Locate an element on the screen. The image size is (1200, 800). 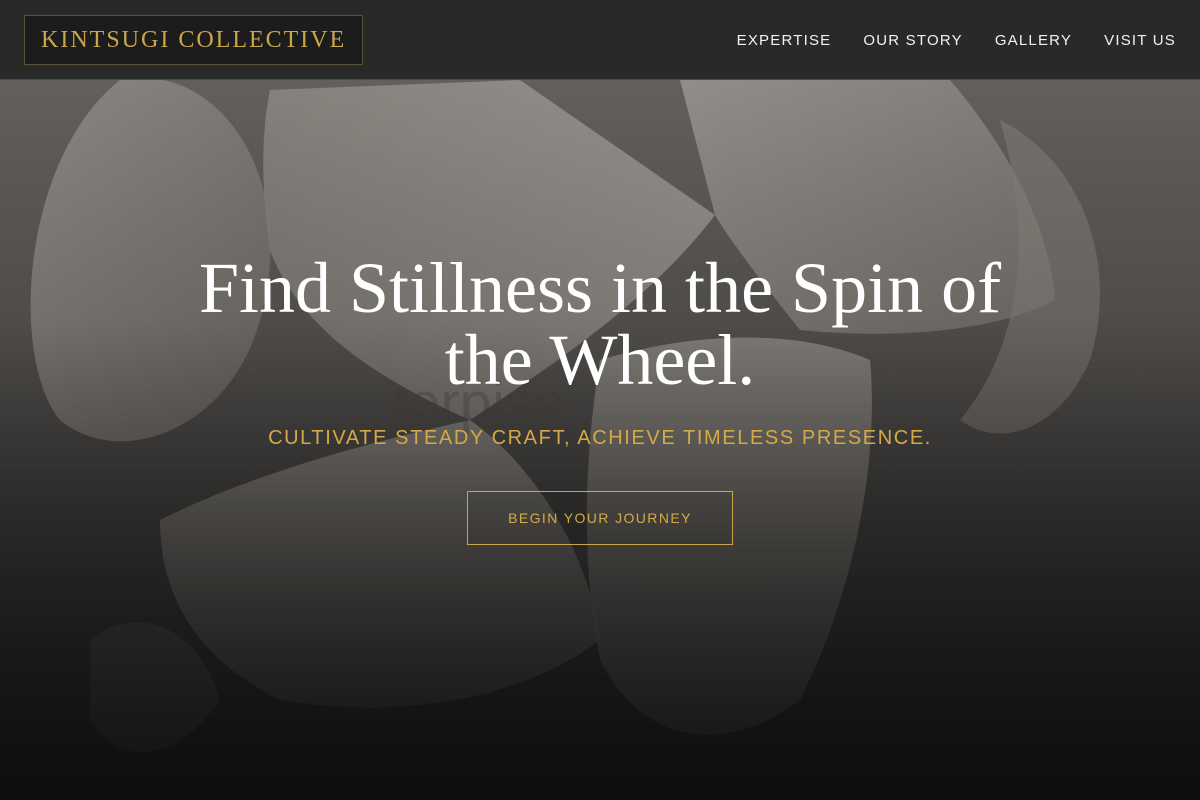
nav-link-visit-us: VISIT US is located at coordinates (1140, 40).